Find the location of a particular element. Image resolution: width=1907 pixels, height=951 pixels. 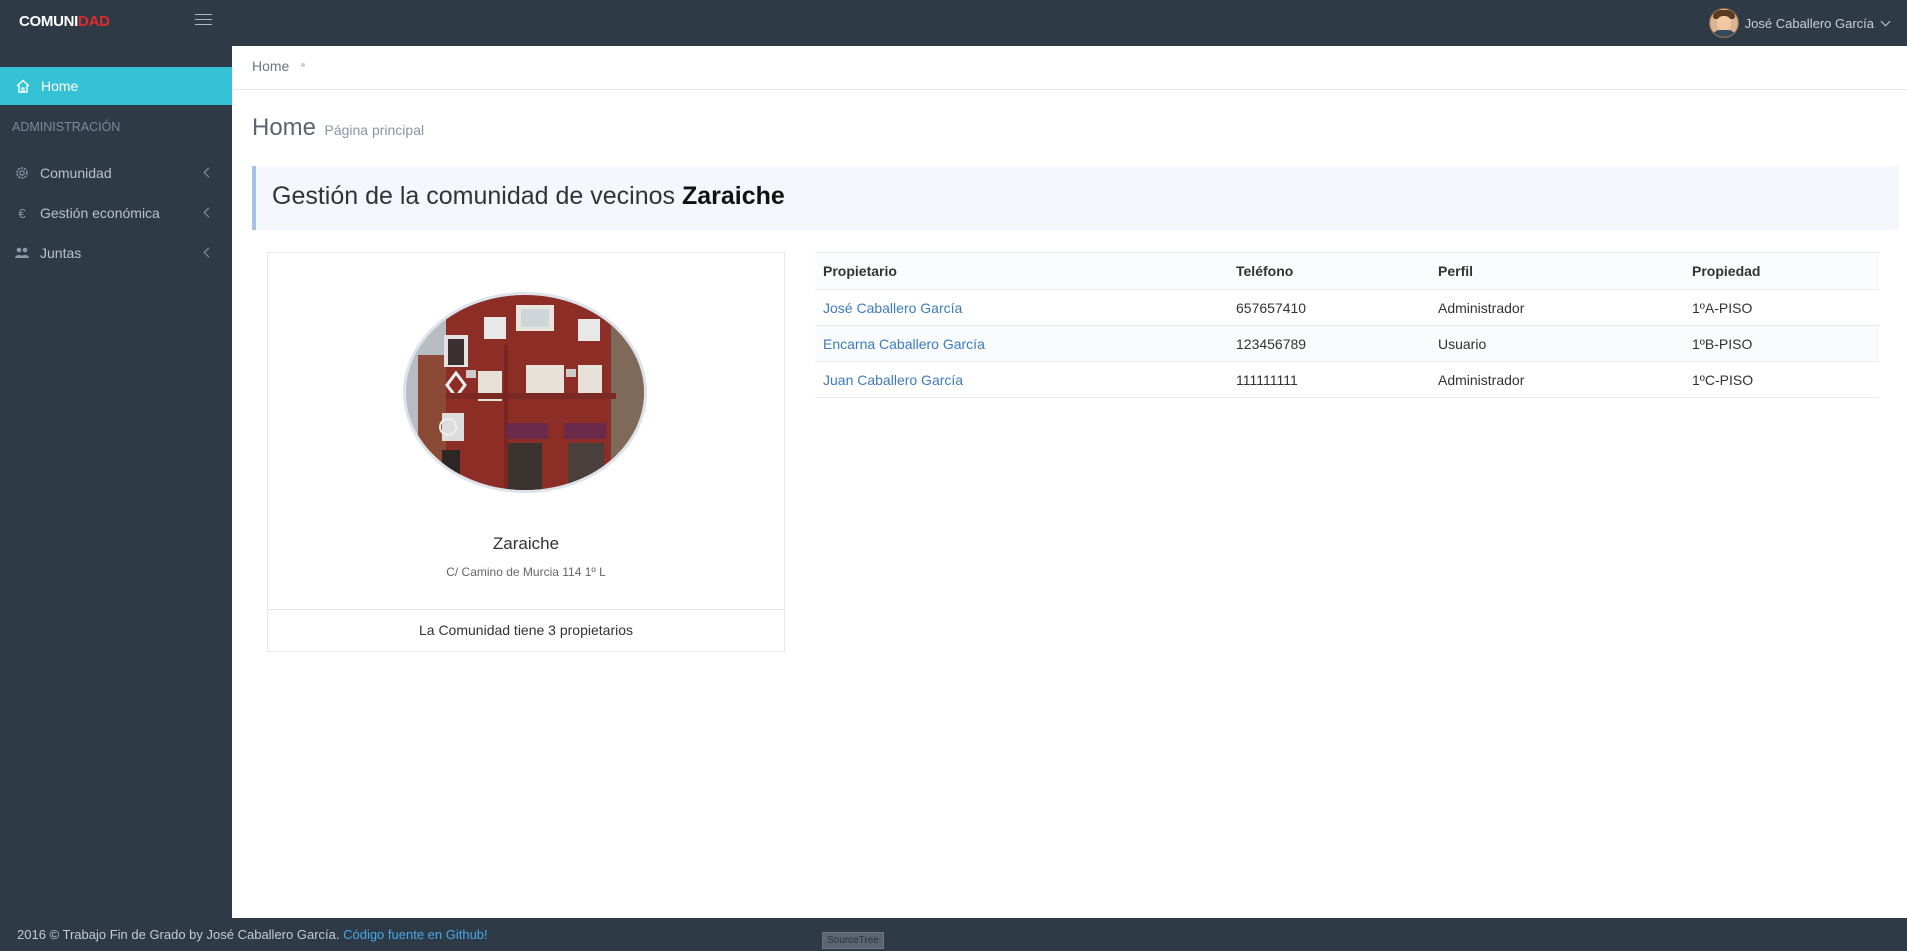

sourcetree-overlay: SourceTree is located at coordinates (853, 940).